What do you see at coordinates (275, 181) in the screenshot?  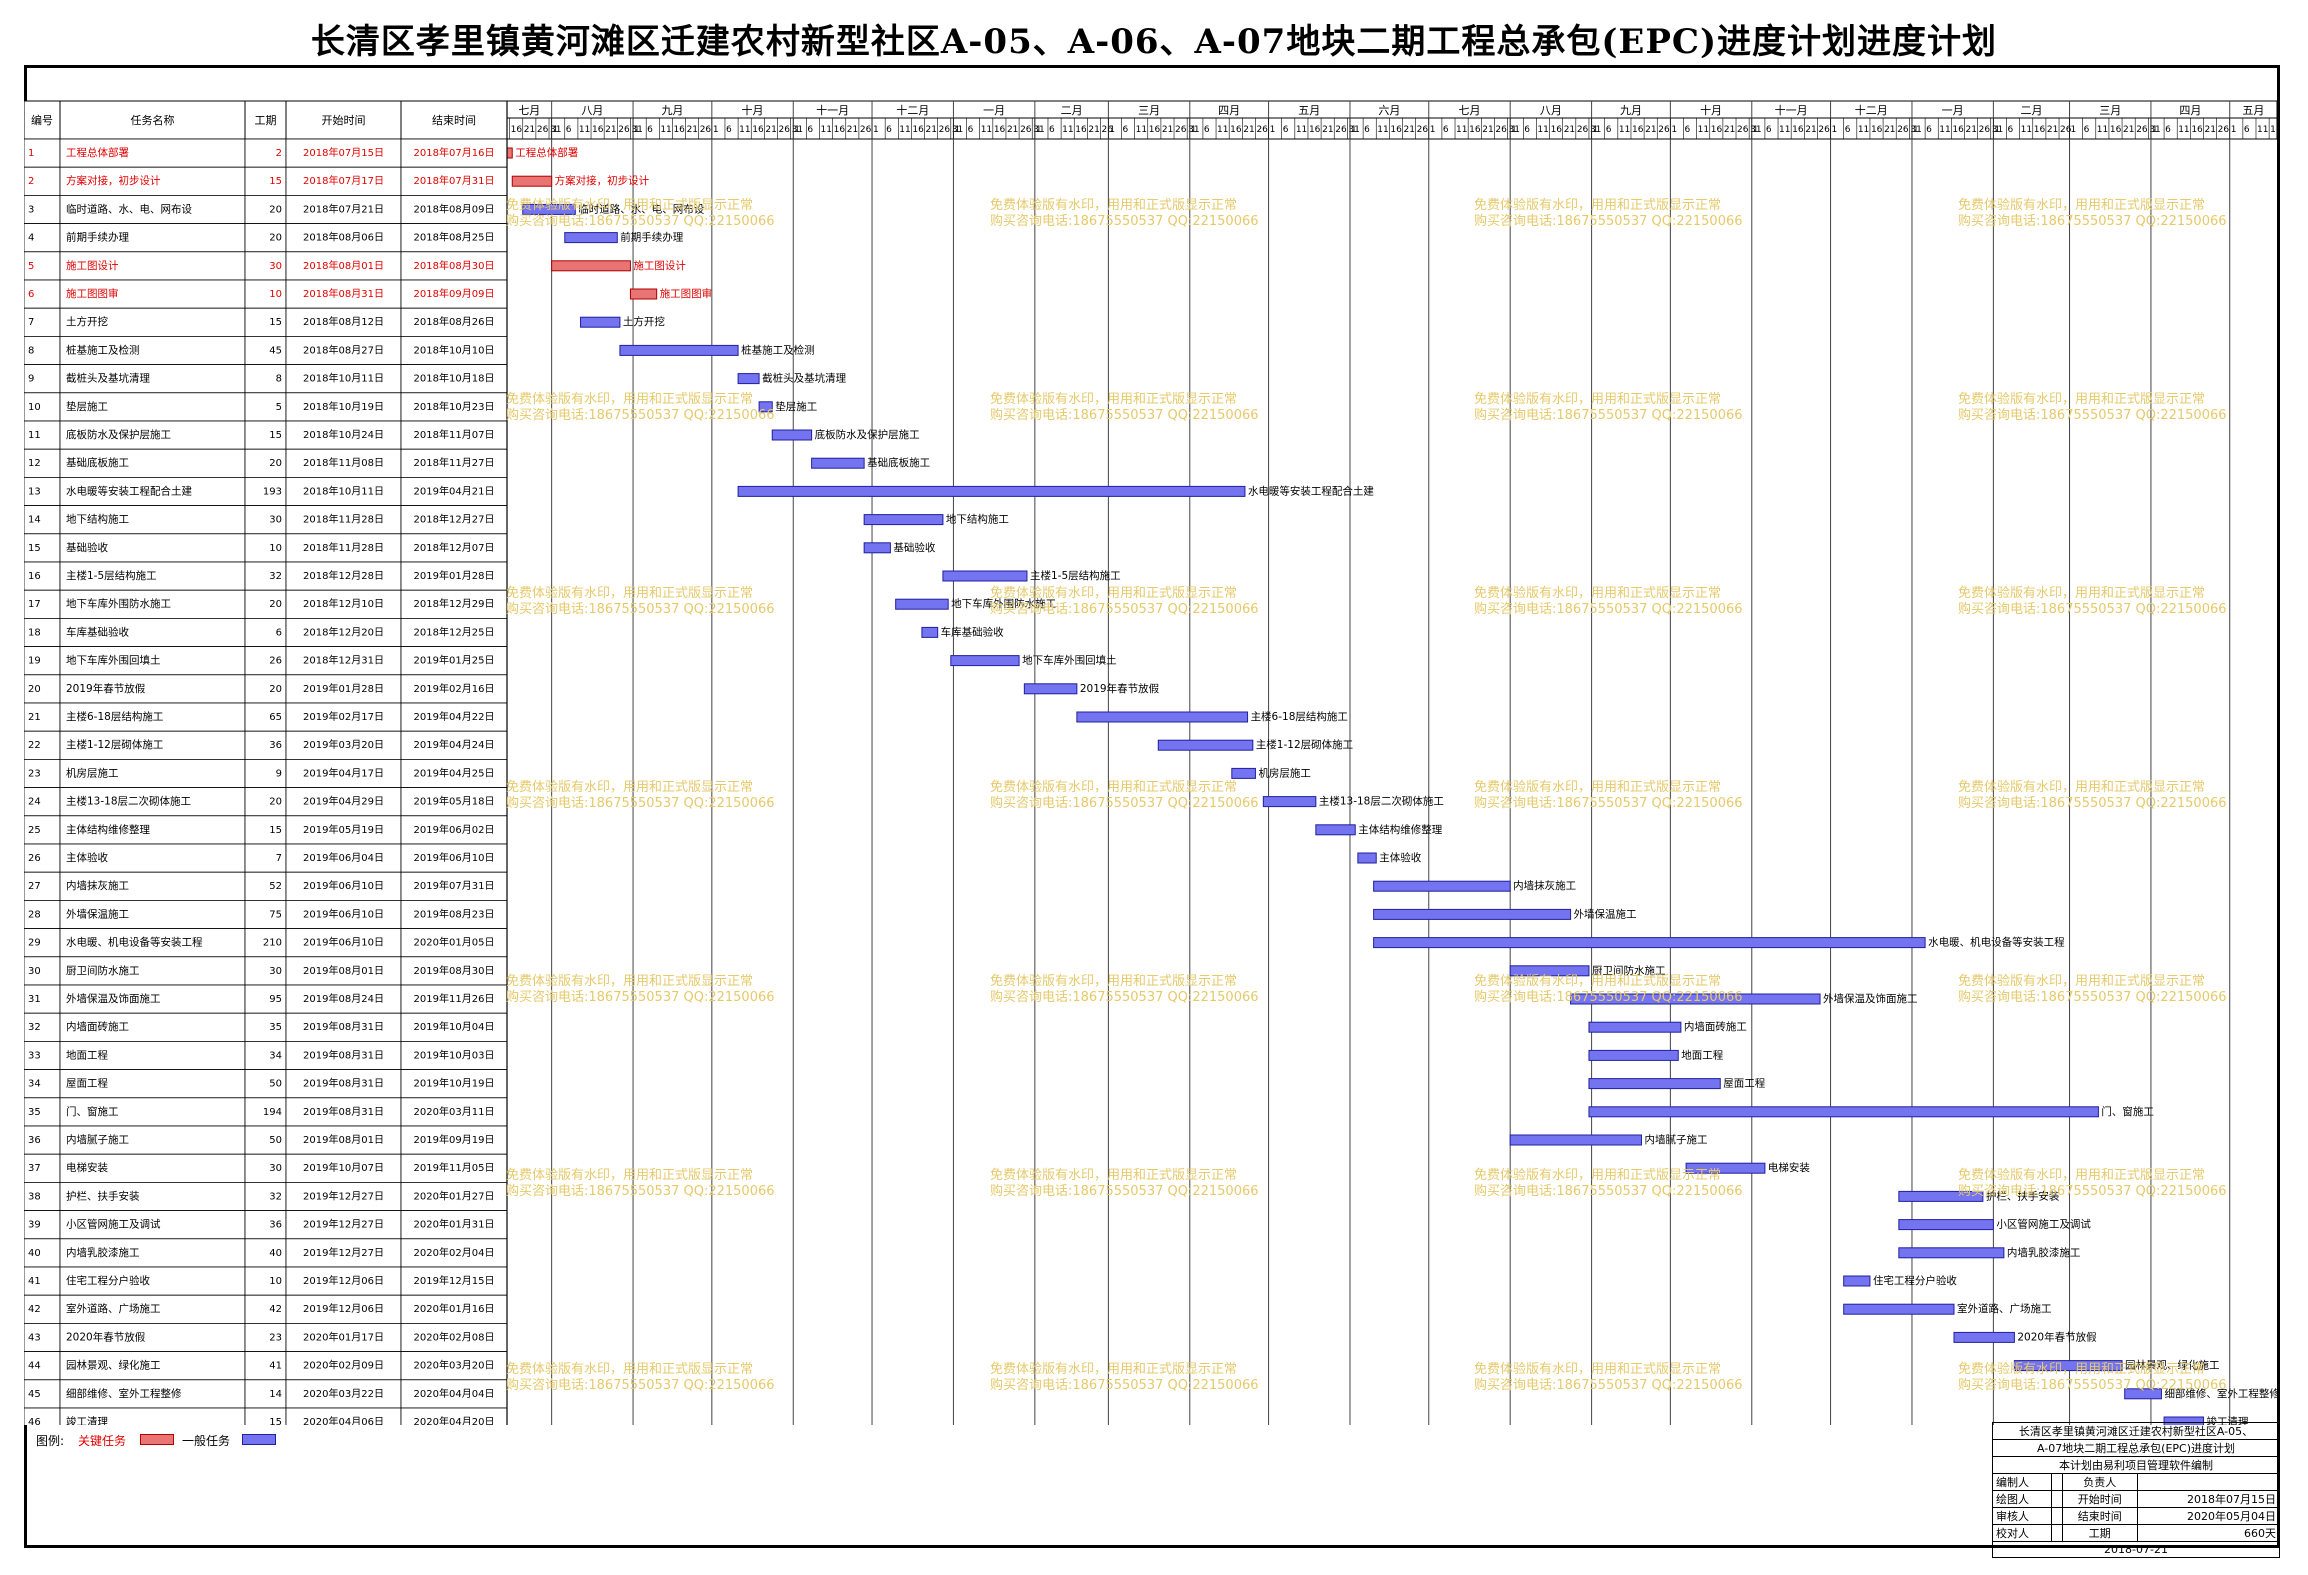 I see `task-duration: 15` at bounding box center [275, 181].